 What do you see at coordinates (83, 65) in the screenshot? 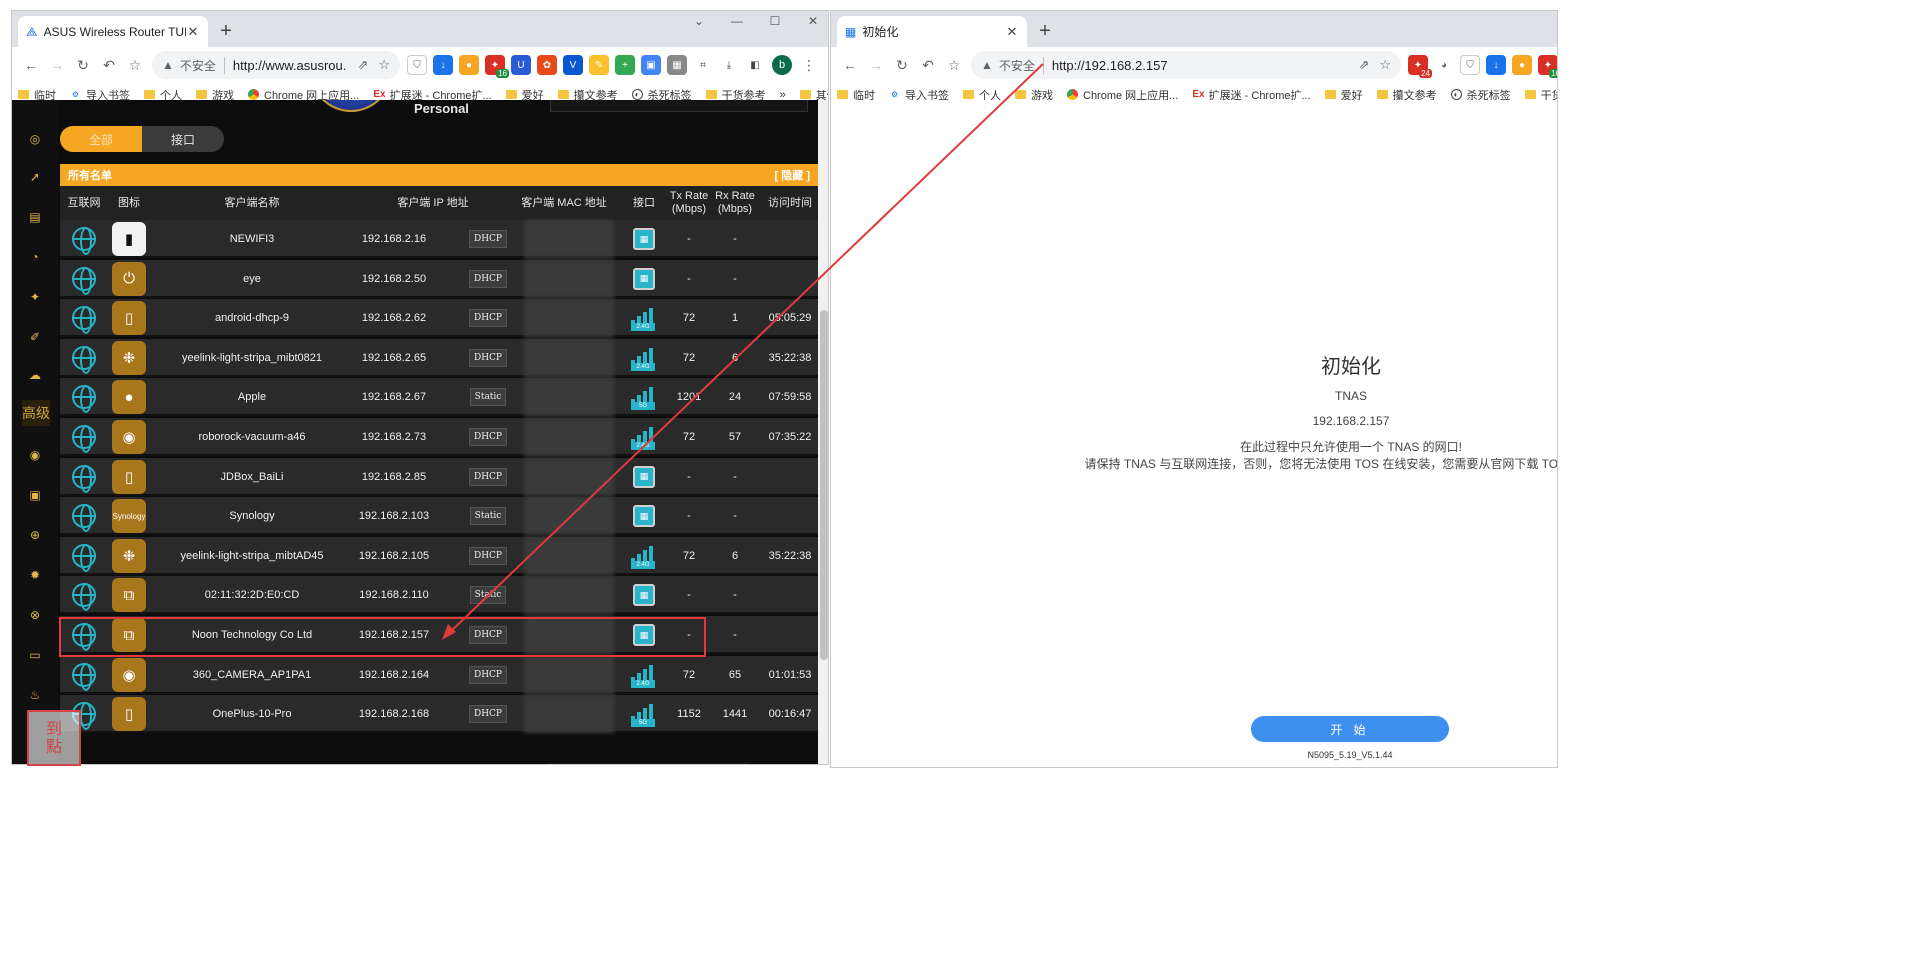
I see `reload-icon: ↻` at bounding box center [83, 65].